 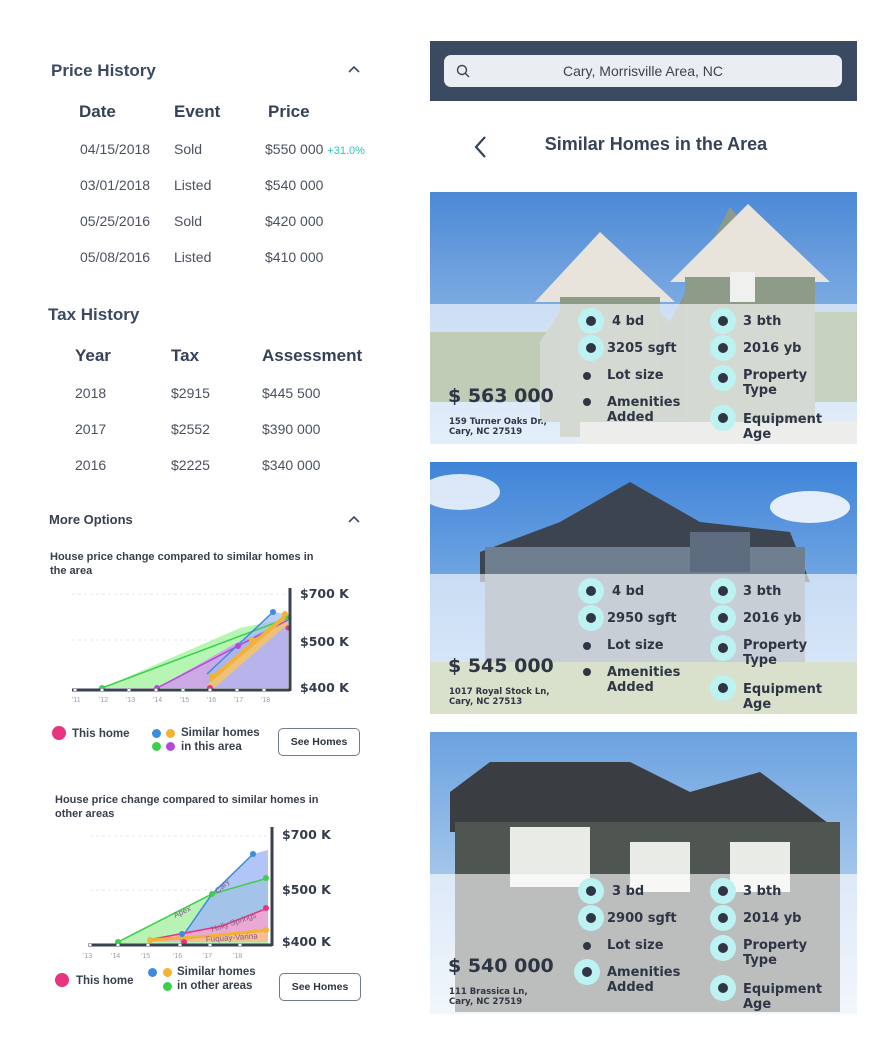 What do you see at coordinates (289, 111) in the screenshot?
I see `price-col-price: Price` at bounding box center [289, 111].